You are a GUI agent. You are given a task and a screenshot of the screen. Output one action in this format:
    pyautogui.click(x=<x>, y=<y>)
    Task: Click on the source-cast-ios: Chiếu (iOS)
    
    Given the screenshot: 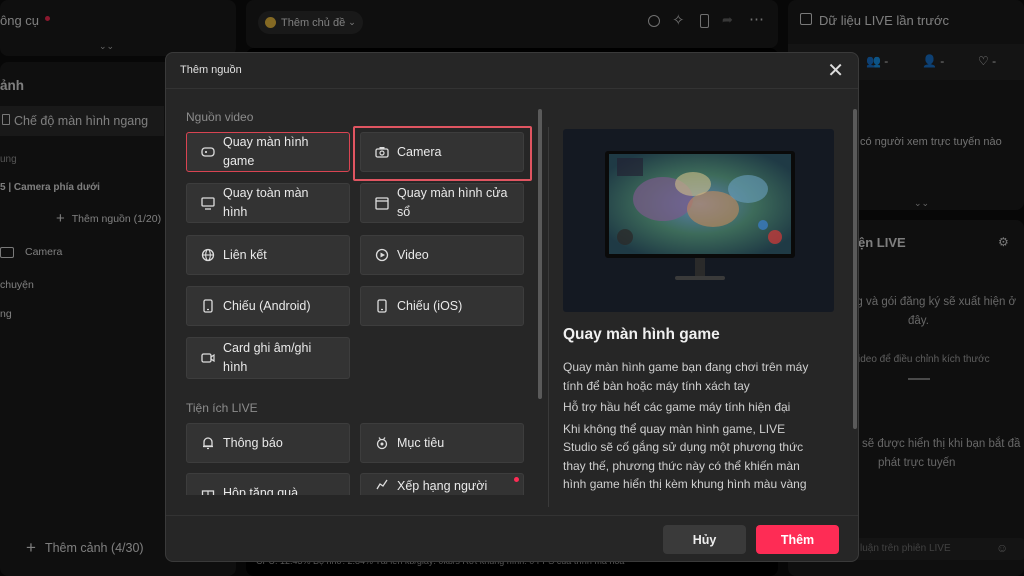 What is the action you would take?
    pyautogui.click(x=442, y=306)
    